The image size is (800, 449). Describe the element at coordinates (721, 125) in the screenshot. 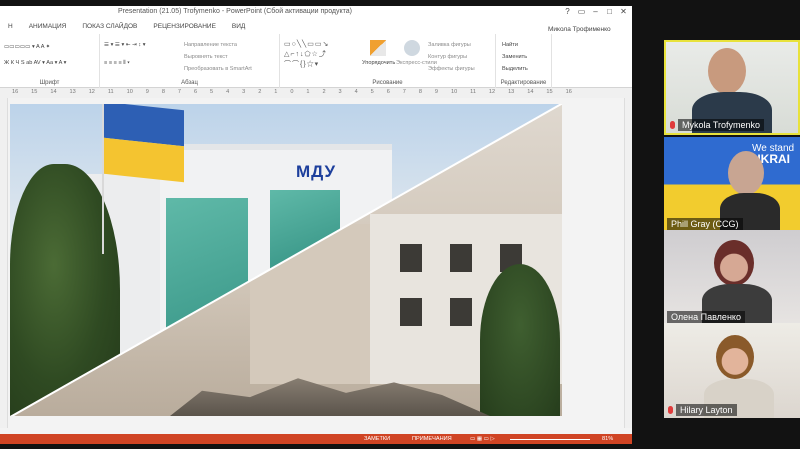

I see `participant-name: Mykola Trofymenko` at that location.